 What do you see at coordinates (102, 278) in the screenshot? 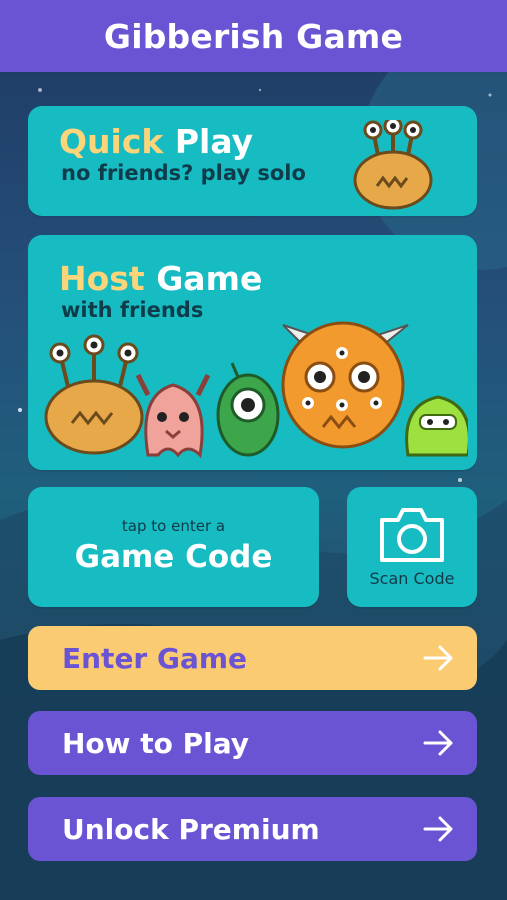
I see `host-game-title-accent: Host` at bounding box center [102, 278].